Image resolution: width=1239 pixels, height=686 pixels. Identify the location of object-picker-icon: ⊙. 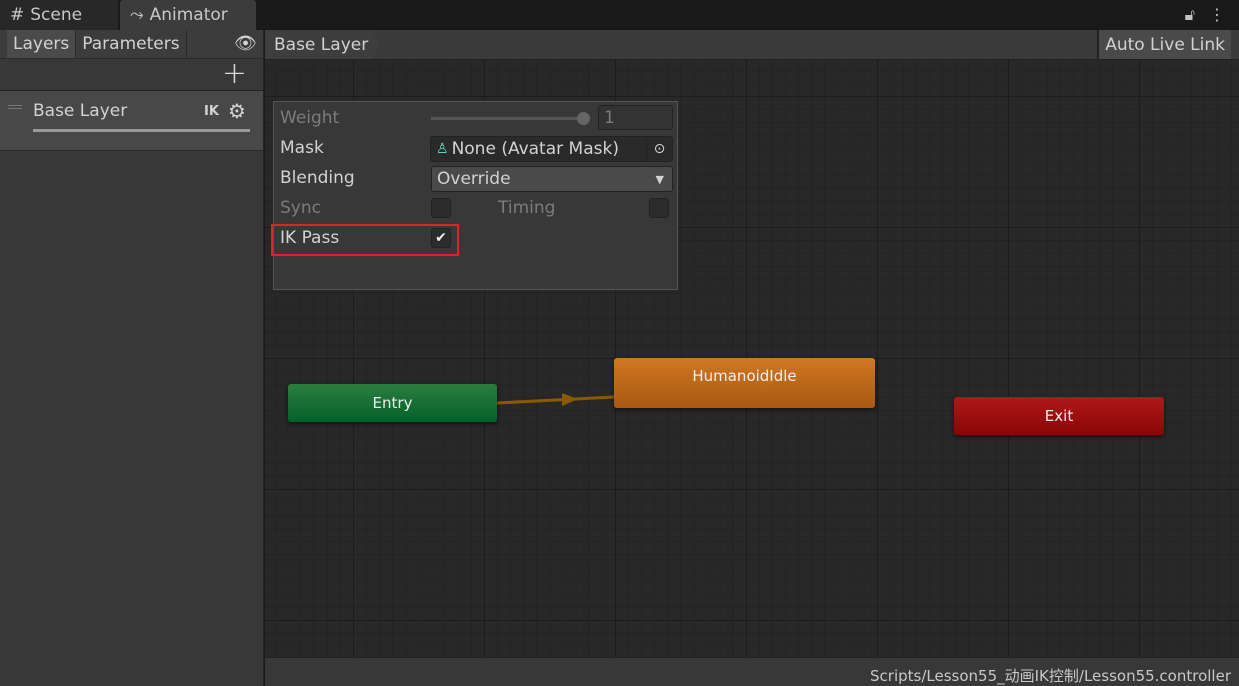
(659, 149).